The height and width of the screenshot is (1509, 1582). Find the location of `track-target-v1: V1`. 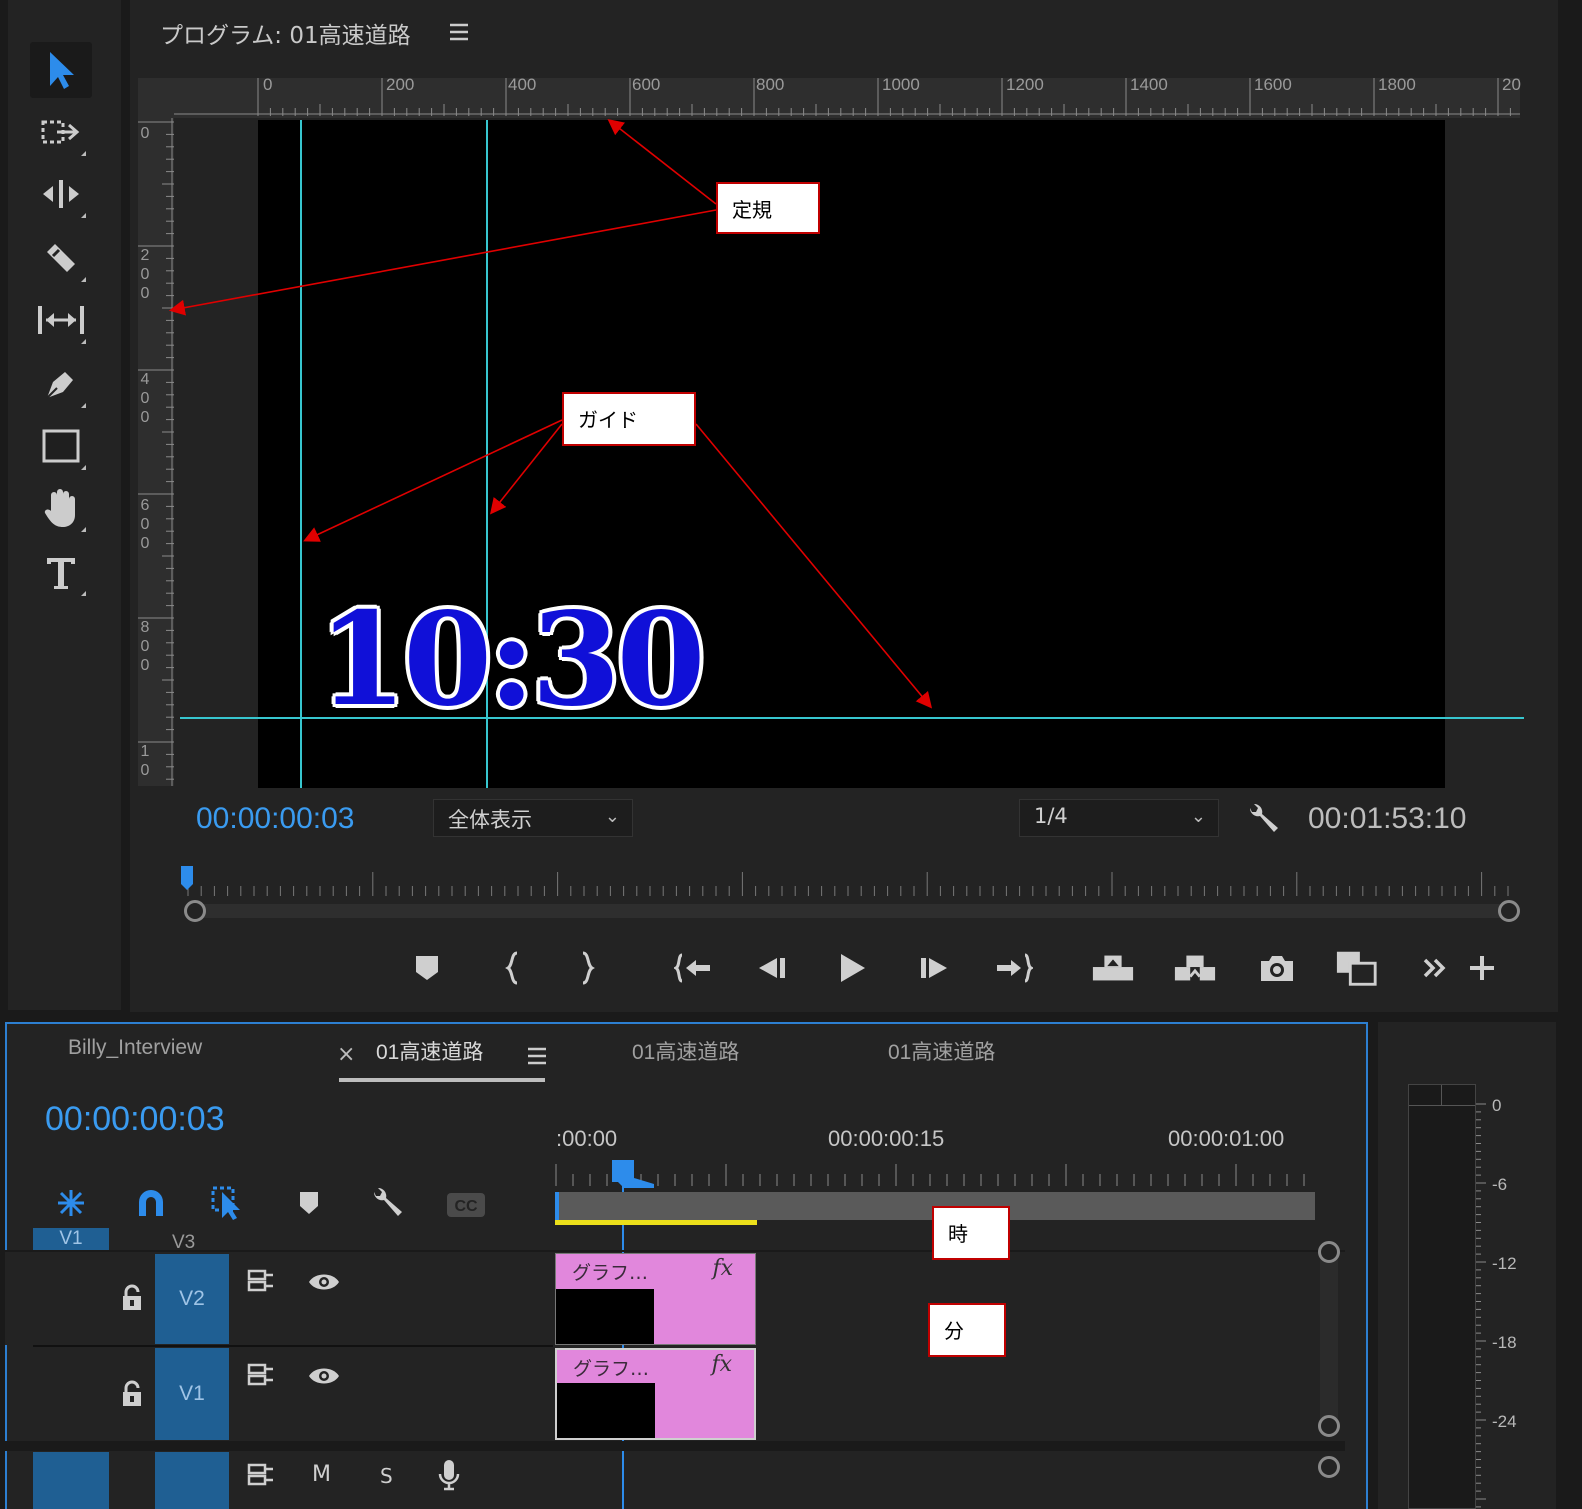

track-target-v1: V1 is located at coordinates (192, 1394).